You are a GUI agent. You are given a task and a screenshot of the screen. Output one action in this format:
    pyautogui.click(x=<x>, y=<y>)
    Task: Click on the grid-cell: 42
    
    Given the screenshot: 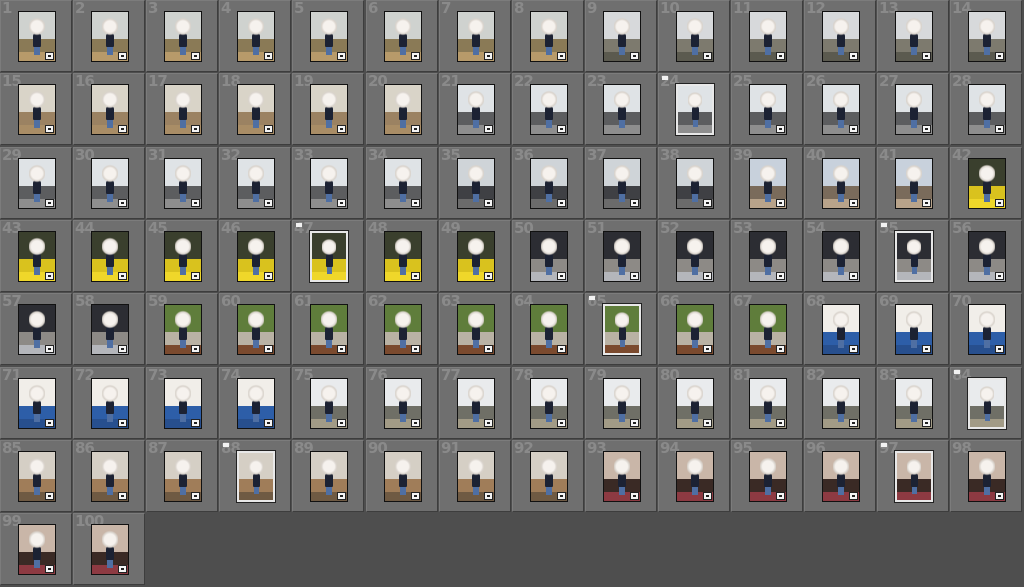 What is the action you would take?
    pyautogui.click(x=986, y=182)
    